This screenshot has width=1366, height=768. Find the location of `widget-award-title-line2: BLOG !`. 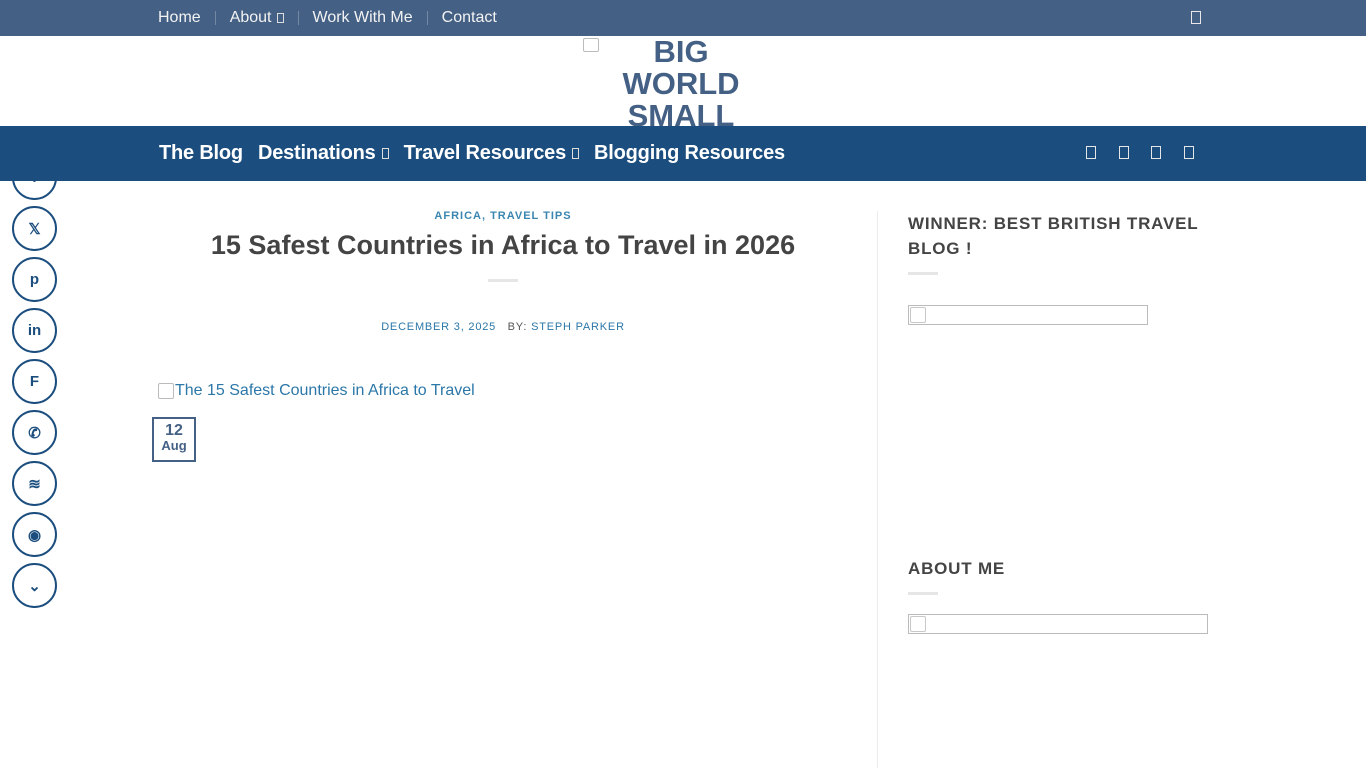

widget-award-title-line2: BLOG ! is located at coordinates (940, 248).